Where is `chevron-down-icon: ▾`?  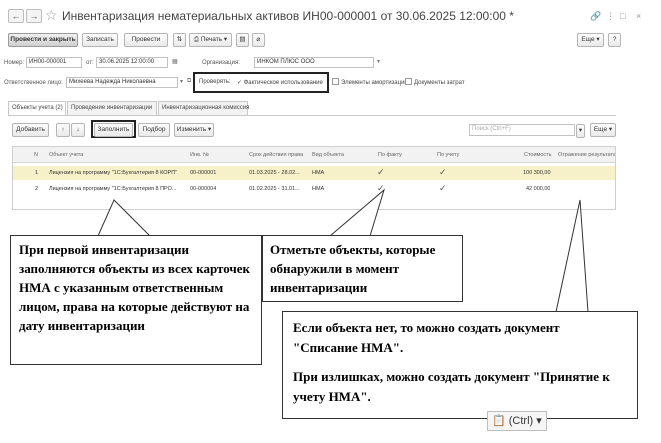 chevron-down-icon: ▾ is located at coordinates (539, 421).